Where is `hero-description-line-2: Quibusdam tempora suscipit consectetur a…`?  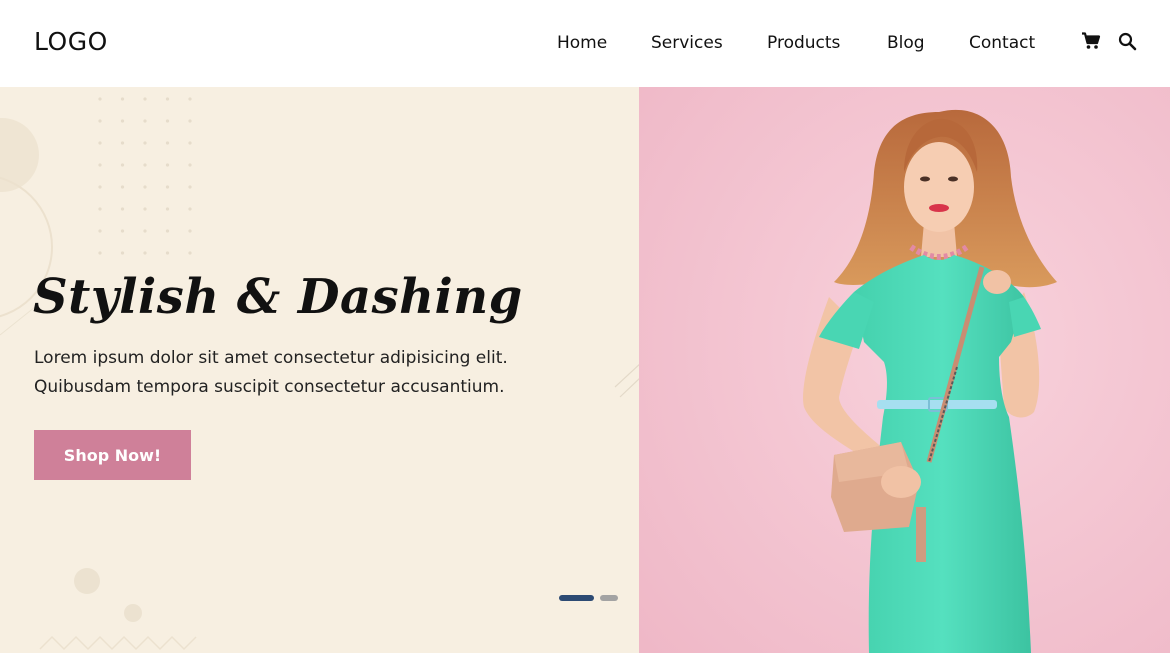
hero-description-line-2: Quibusdam tempora suscipit consectetur a… is located at coordinates (269, 387).